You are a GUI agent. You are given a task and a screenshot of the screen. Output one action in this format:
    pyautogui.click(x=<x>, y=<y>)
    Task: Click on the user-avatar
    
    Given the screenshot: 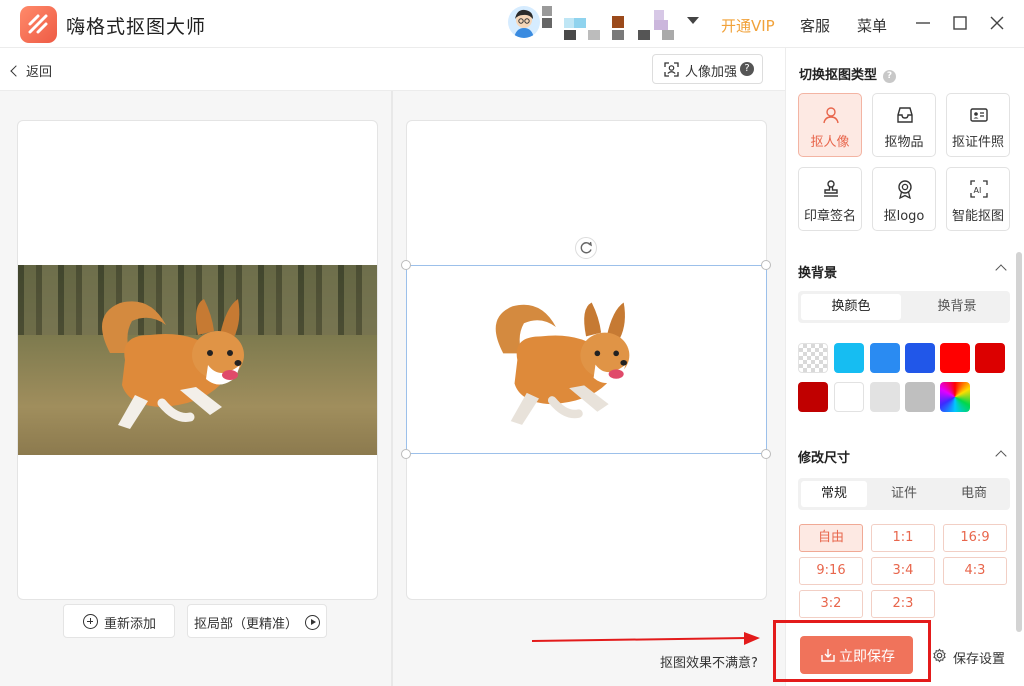 What is the action you would take?
    pyautogui.click(x=524, y=22)
    